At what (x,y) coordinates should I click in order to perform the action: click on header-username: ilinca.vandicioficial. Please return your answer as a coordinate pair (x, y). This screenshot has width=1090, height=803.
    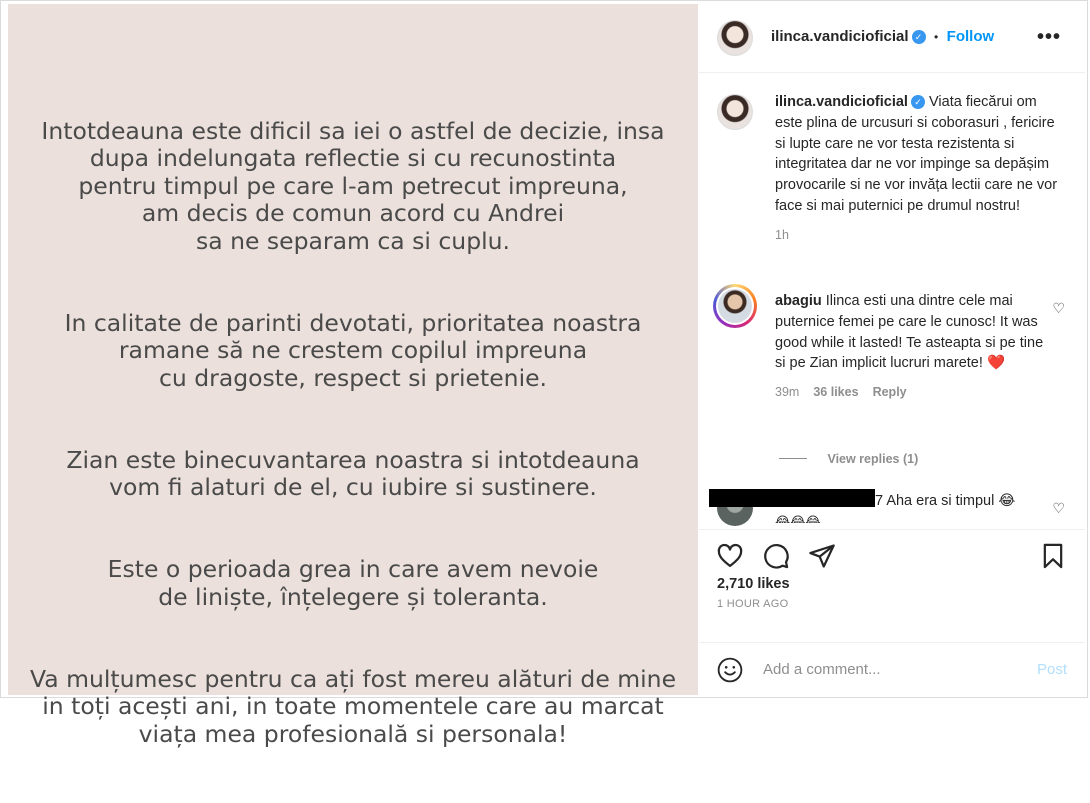
    Looking at the image, I should click on (840, 36).